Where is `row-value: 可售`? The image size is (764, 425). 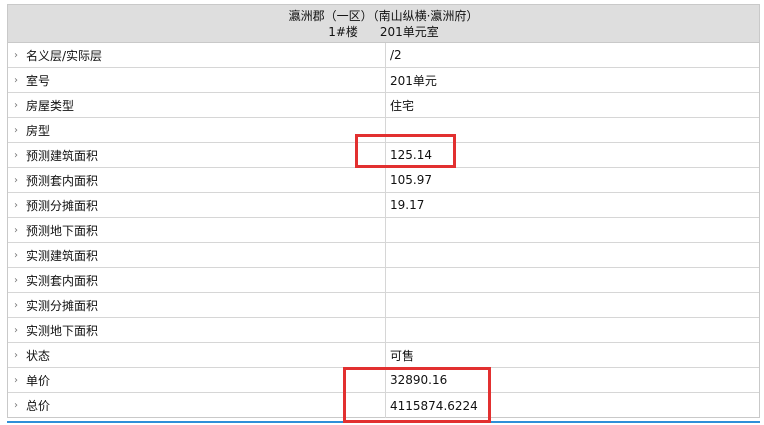 row-value: 可售 is located at coordinates (402, 355).